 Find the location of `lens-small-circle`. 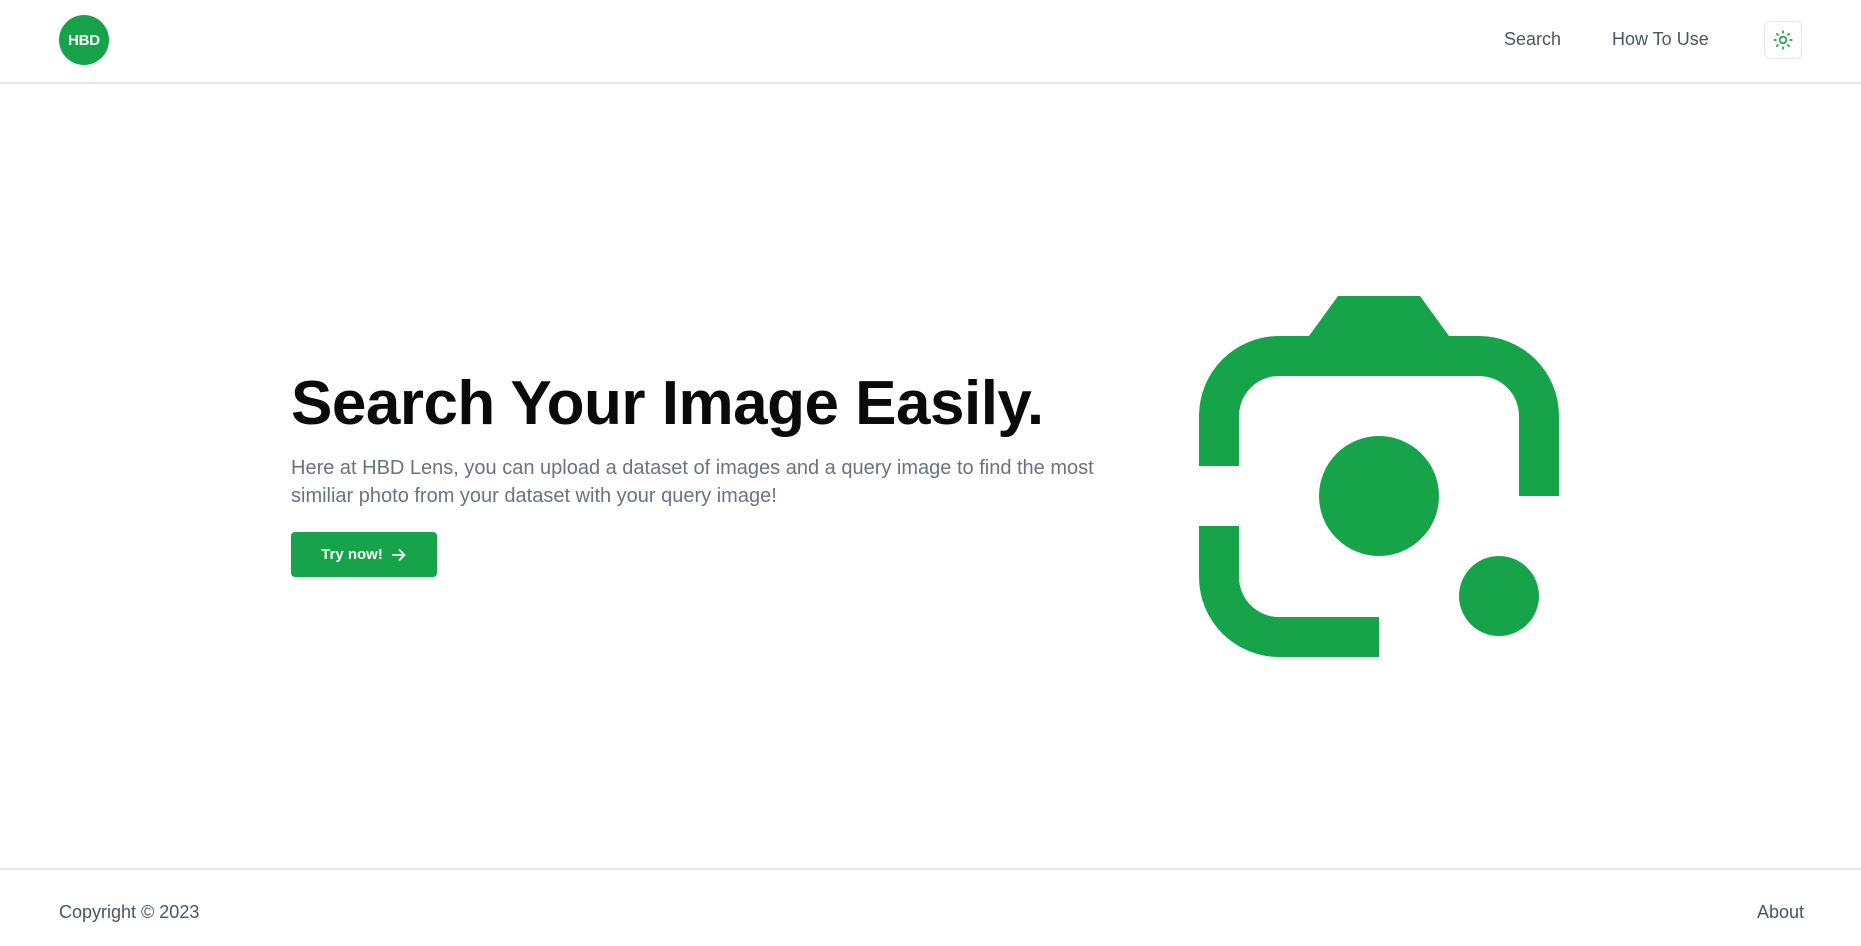

lens-small-circle is located at coordinates (1499, 596).